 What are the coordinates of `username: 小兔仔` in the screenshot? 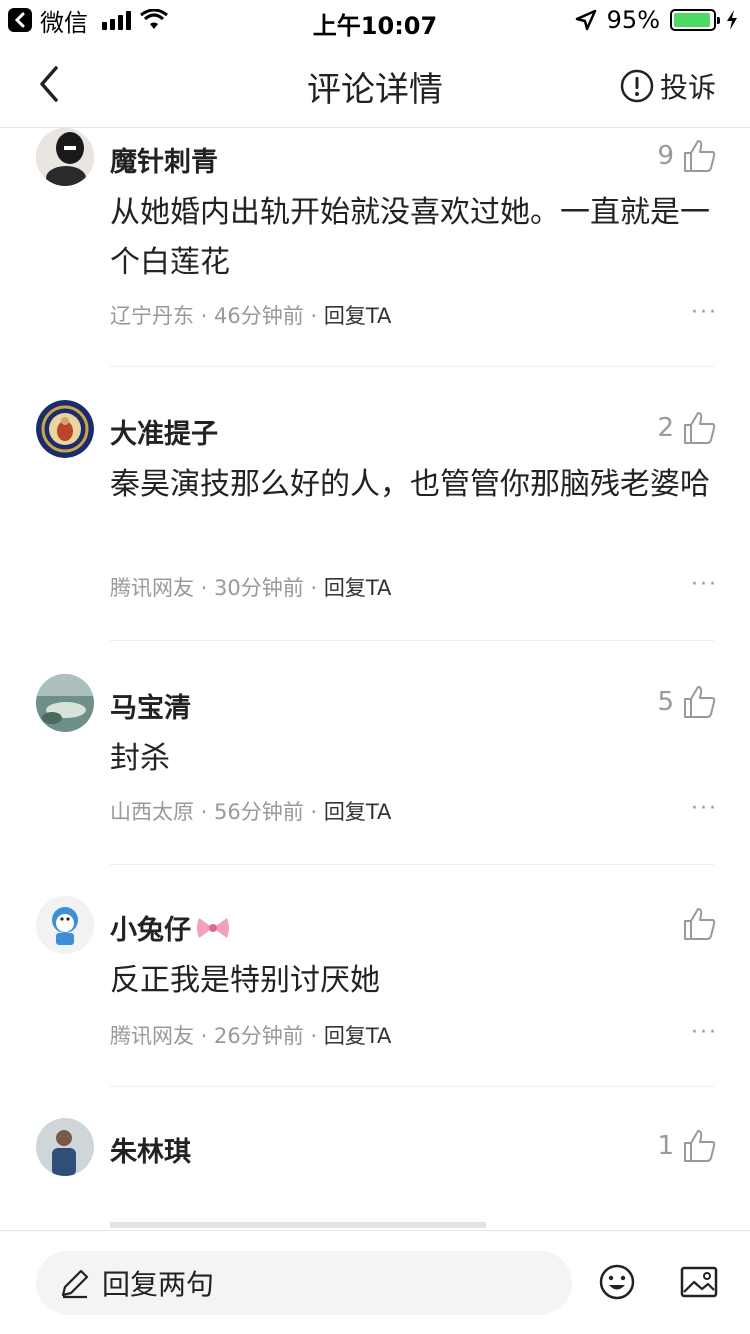 It's located at (170, 927).